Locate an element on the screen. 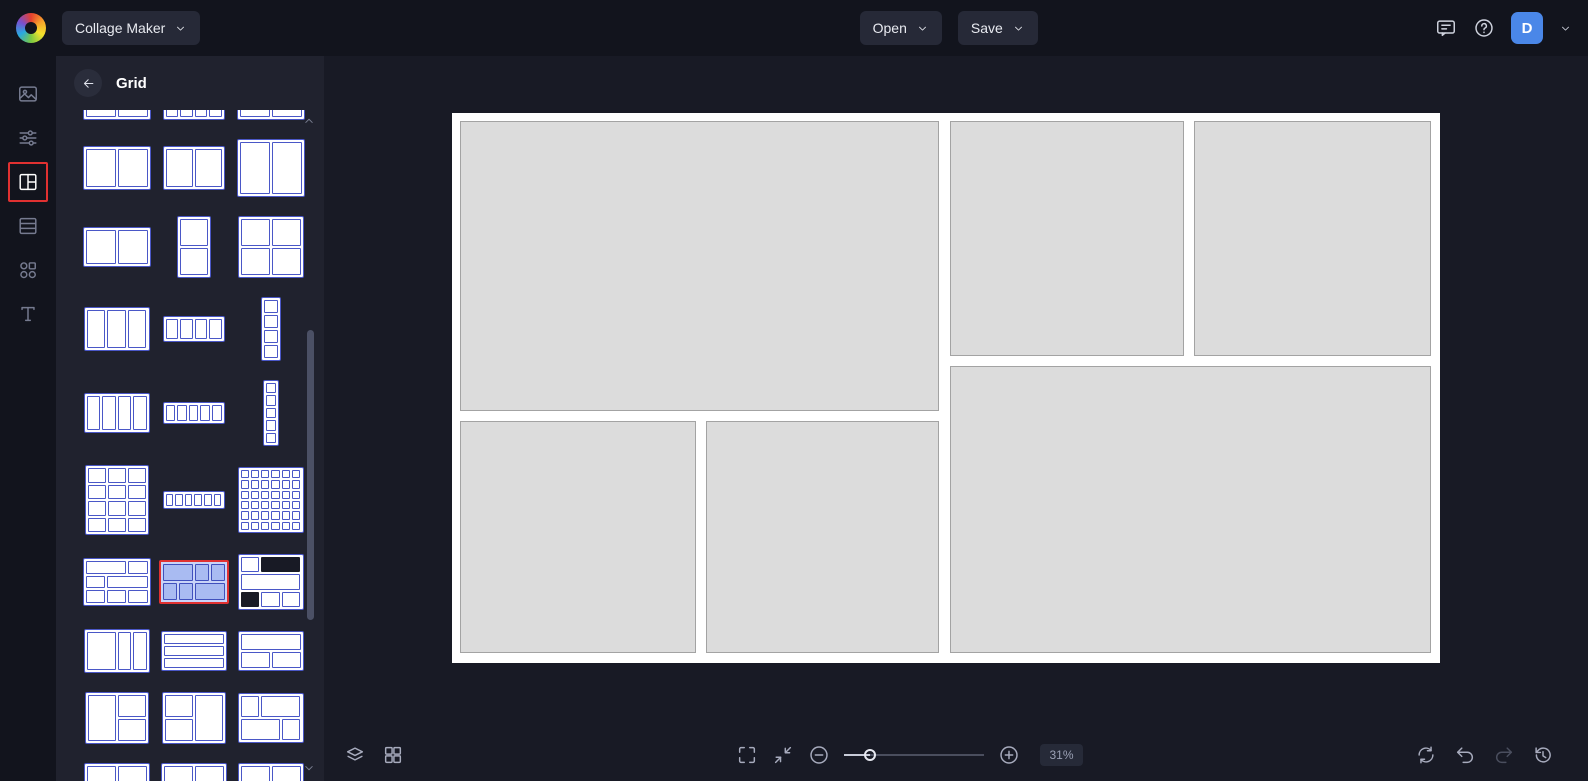  save-button: Save is located at coordinates (997, 28).